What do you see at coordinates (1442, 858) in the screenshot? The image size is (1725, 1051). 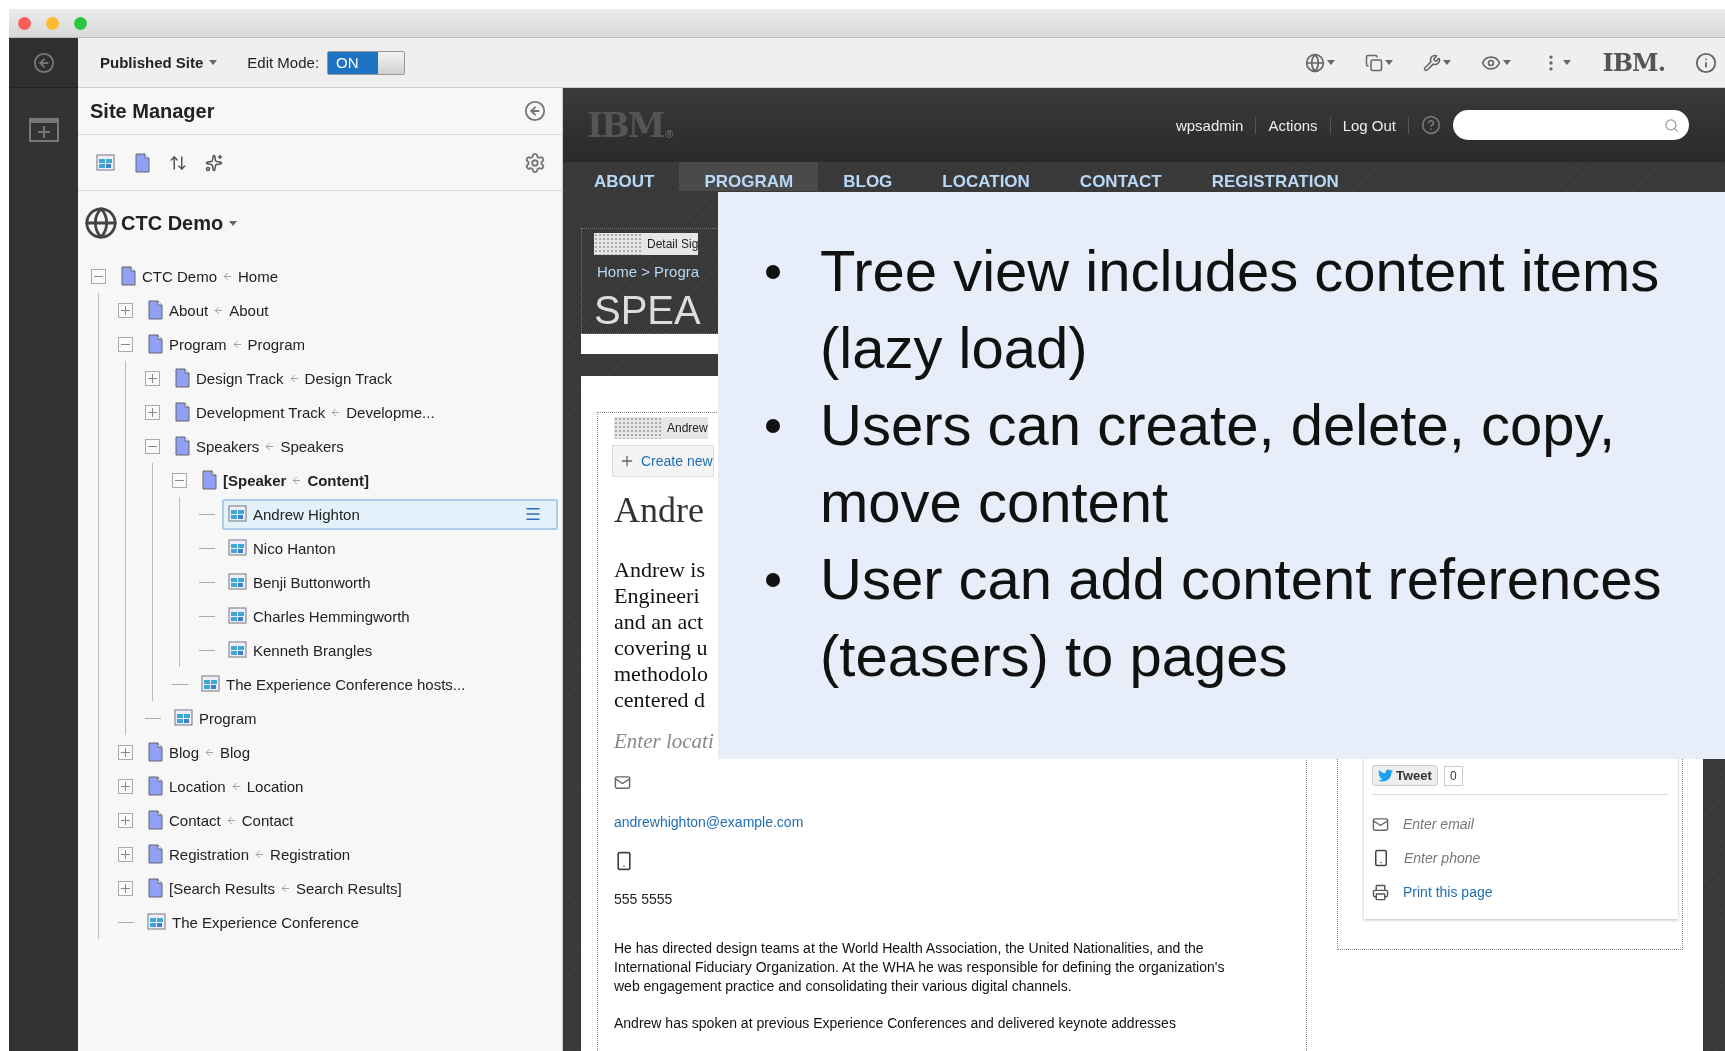 I see `phone-hint: Enter phone` at bounding box center [1442, 858].